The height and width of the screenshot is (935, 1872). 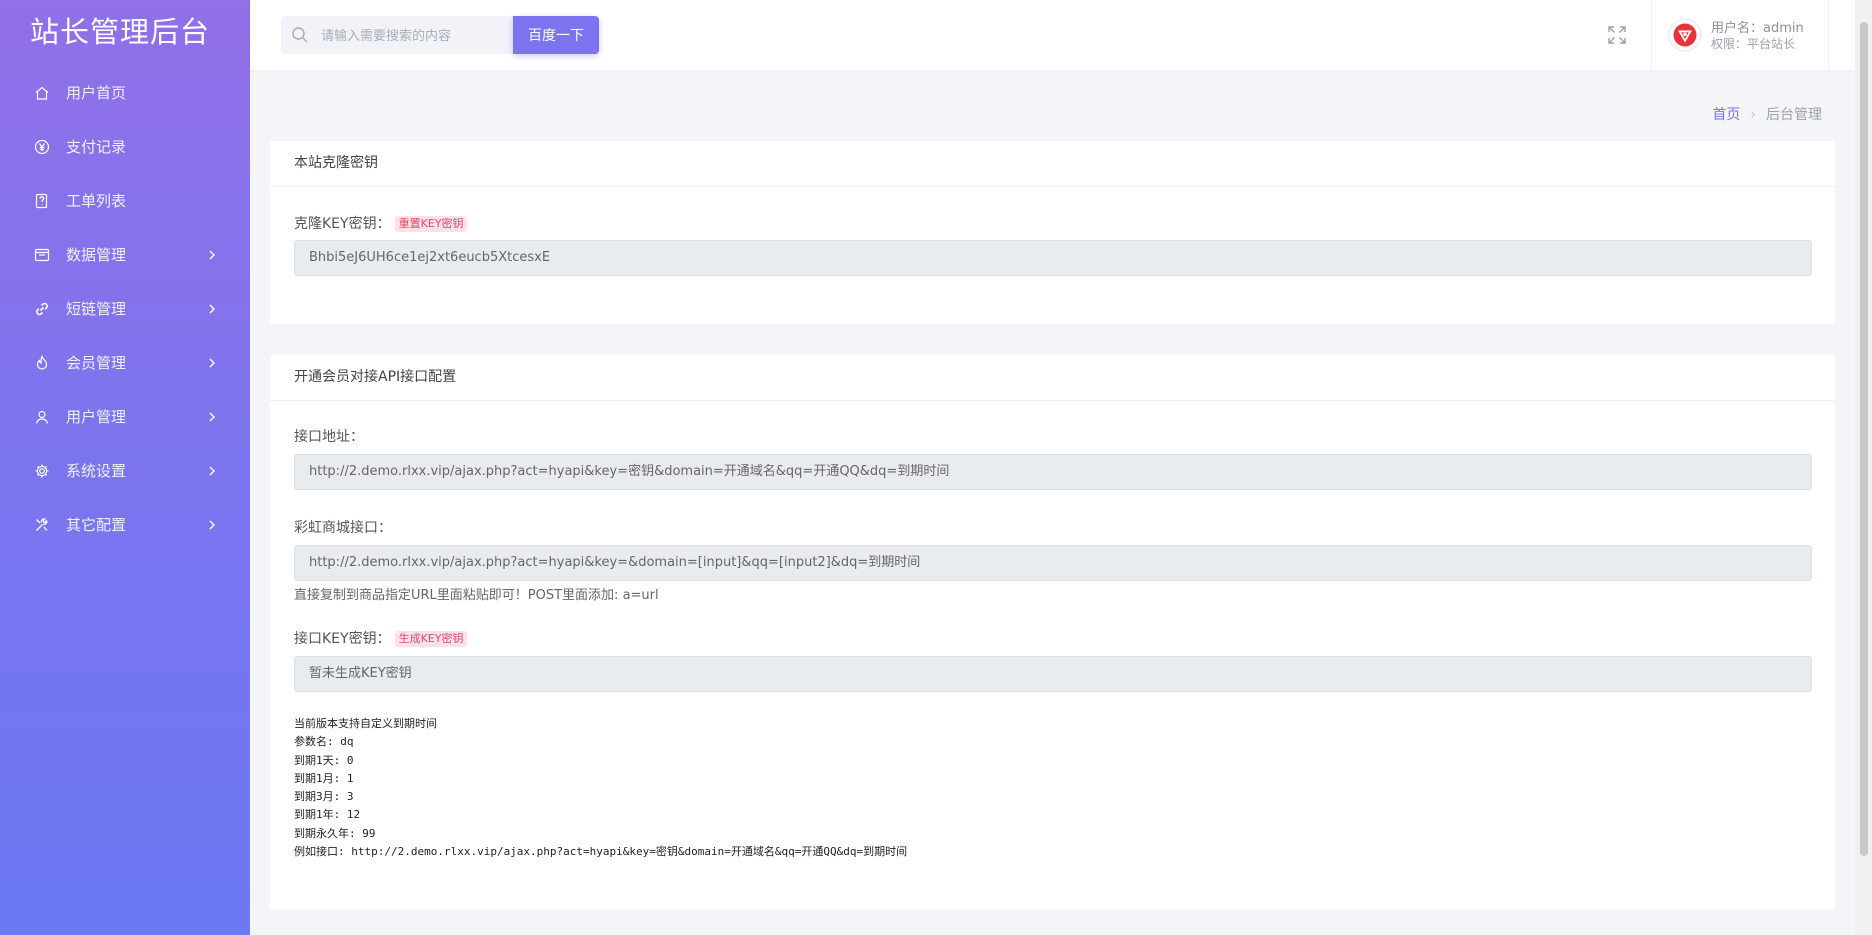 I want to click on tools-icon, so click(x=42, y=525).